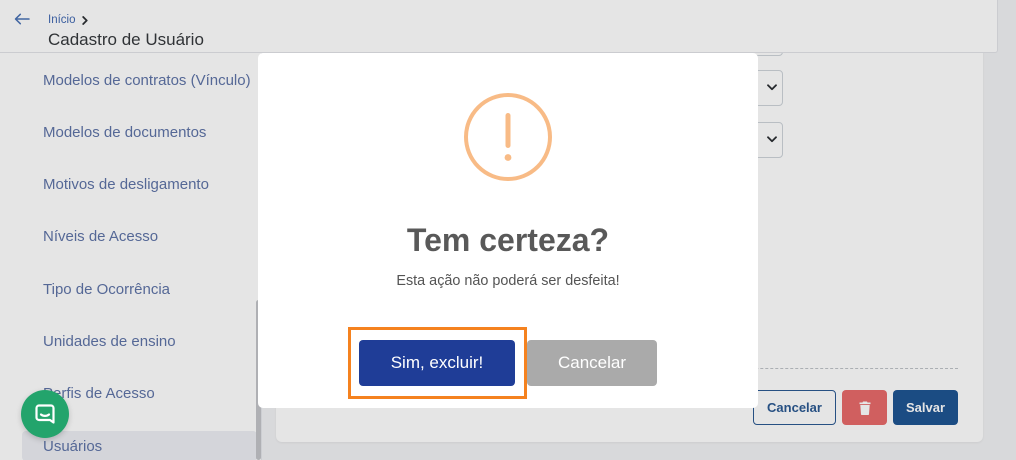 The height and width of the screenshot is (460, 1016). What do you see at coordinates (508, 240) in the screenshot?
I see `dialog-title: Tem certeza?` at bounding box center [508, 240].